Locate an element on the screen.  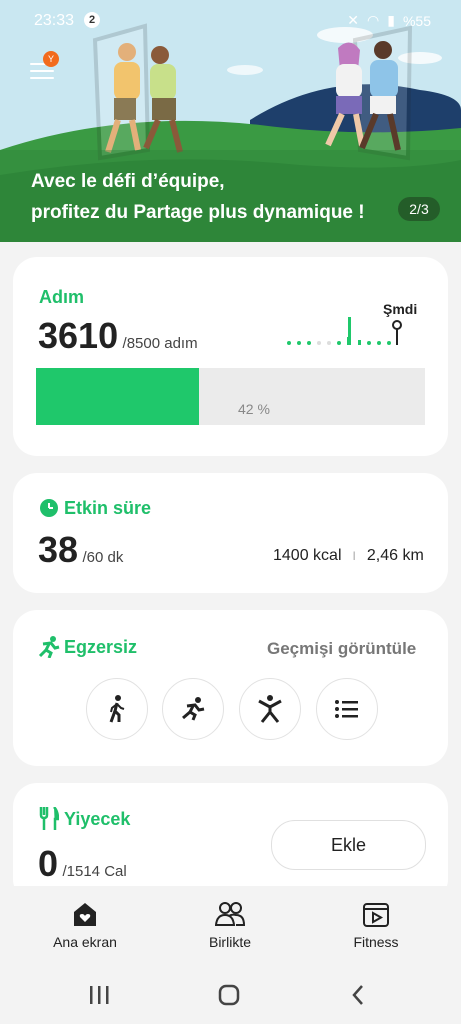
home-heart-icon is located at coordinates (85, 914).